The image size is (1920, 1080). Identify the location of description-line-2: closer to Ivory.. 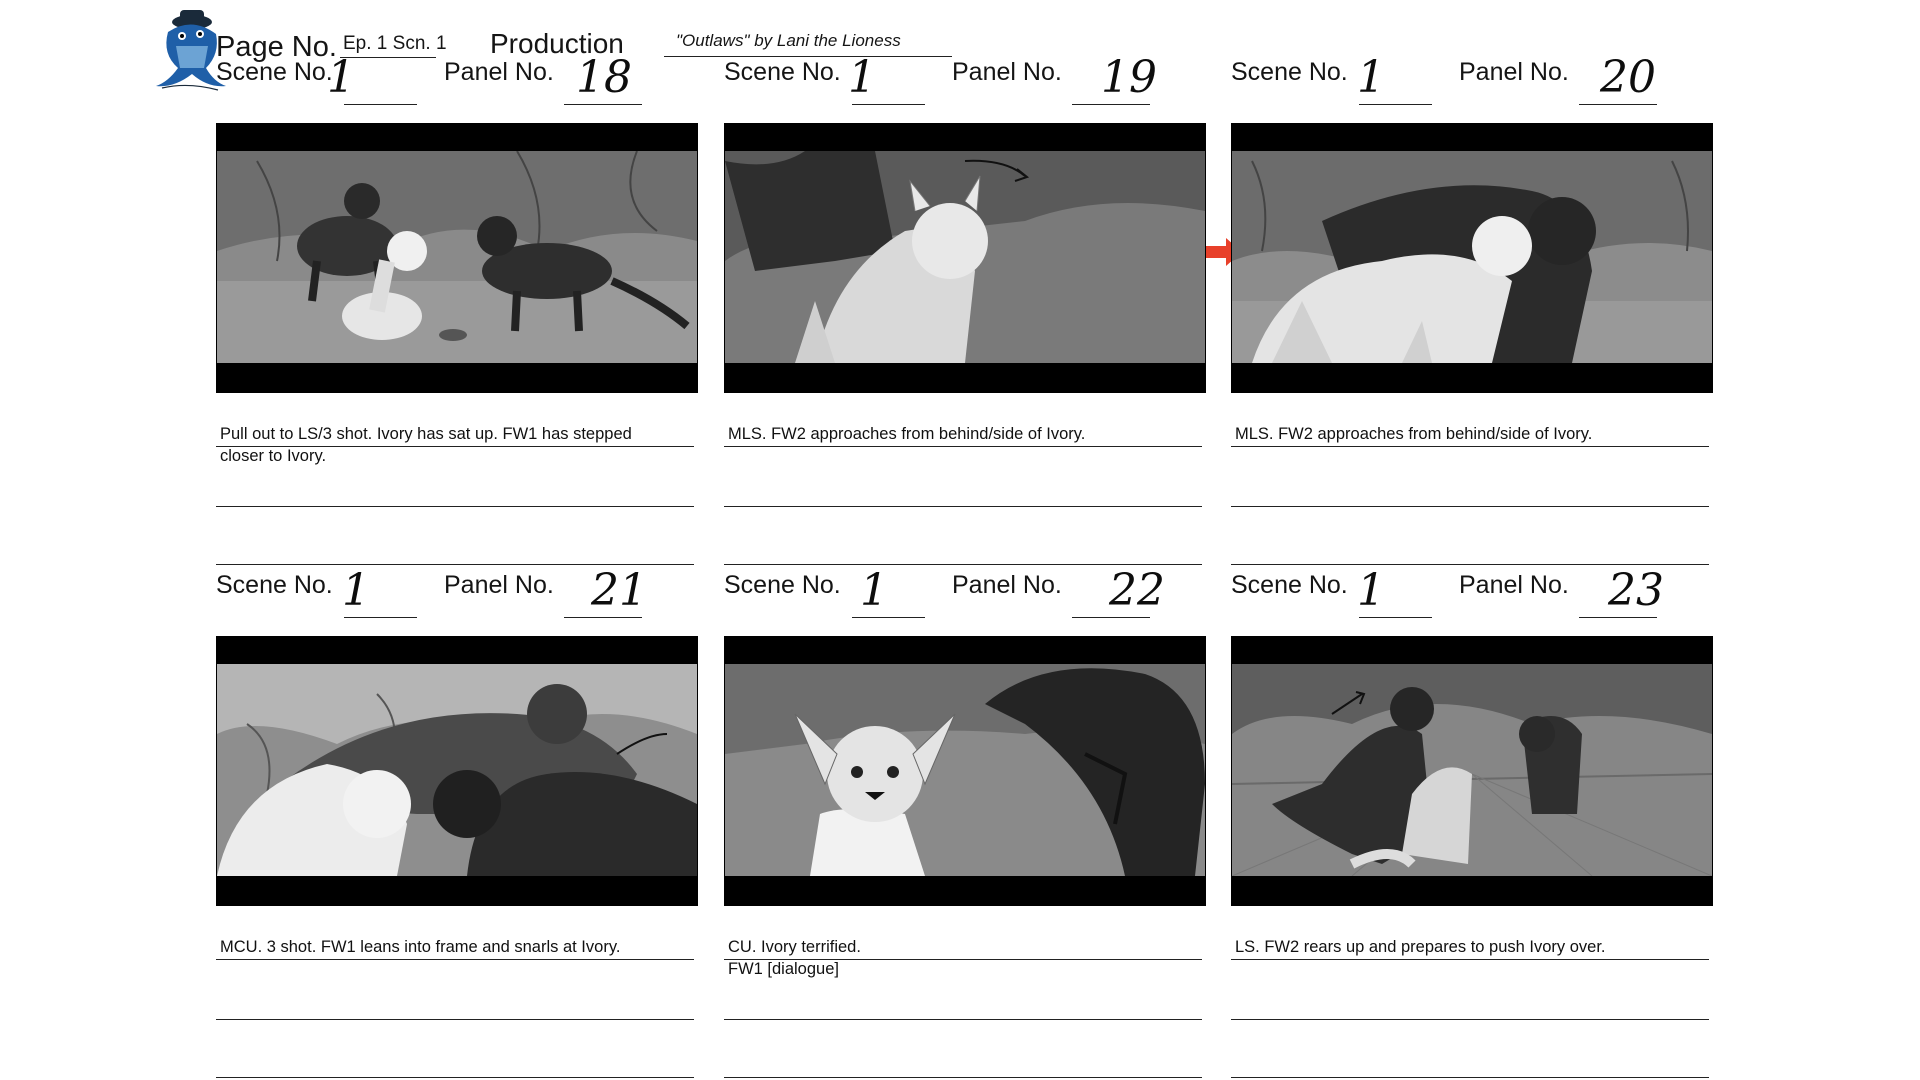
(273, 456).